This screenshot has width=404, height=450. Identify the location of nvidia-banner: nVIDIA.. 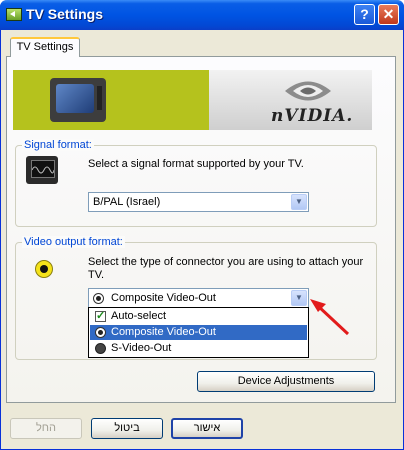
(192, 100).